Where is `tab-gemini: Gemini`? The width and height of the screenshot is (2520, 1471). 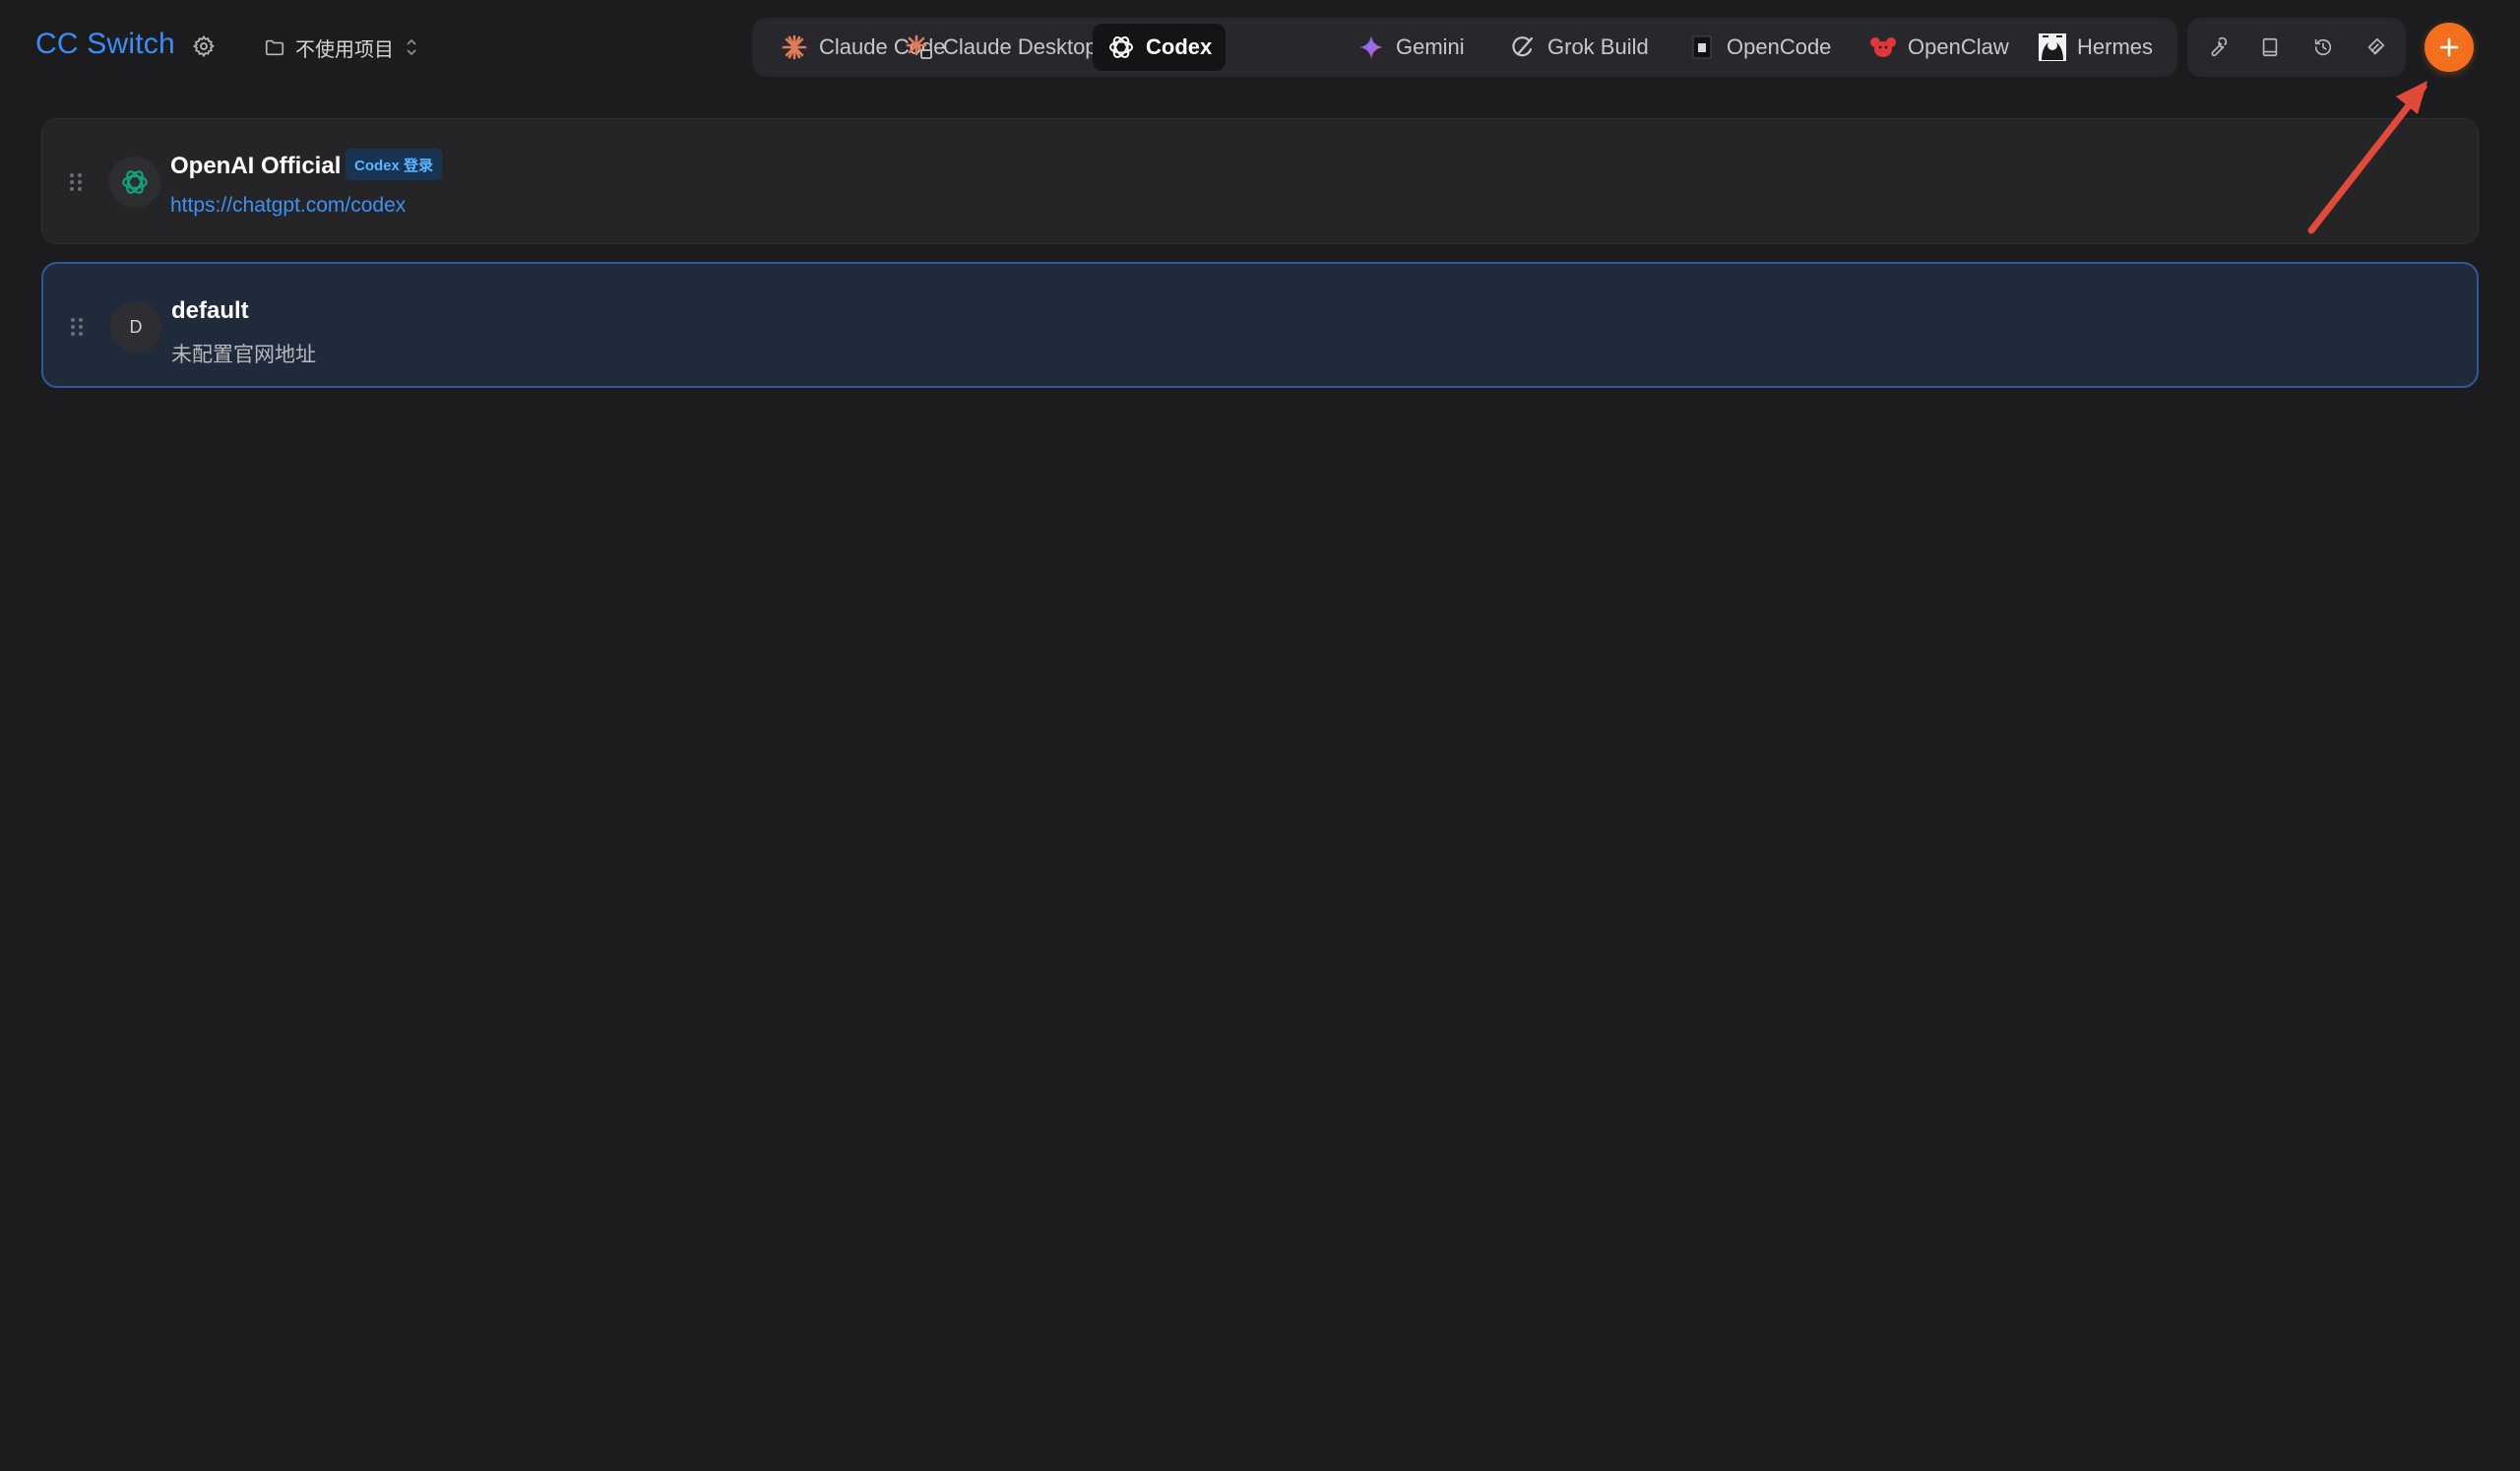
tab-gemini: Gemini is located at coordinates (1411, 47).